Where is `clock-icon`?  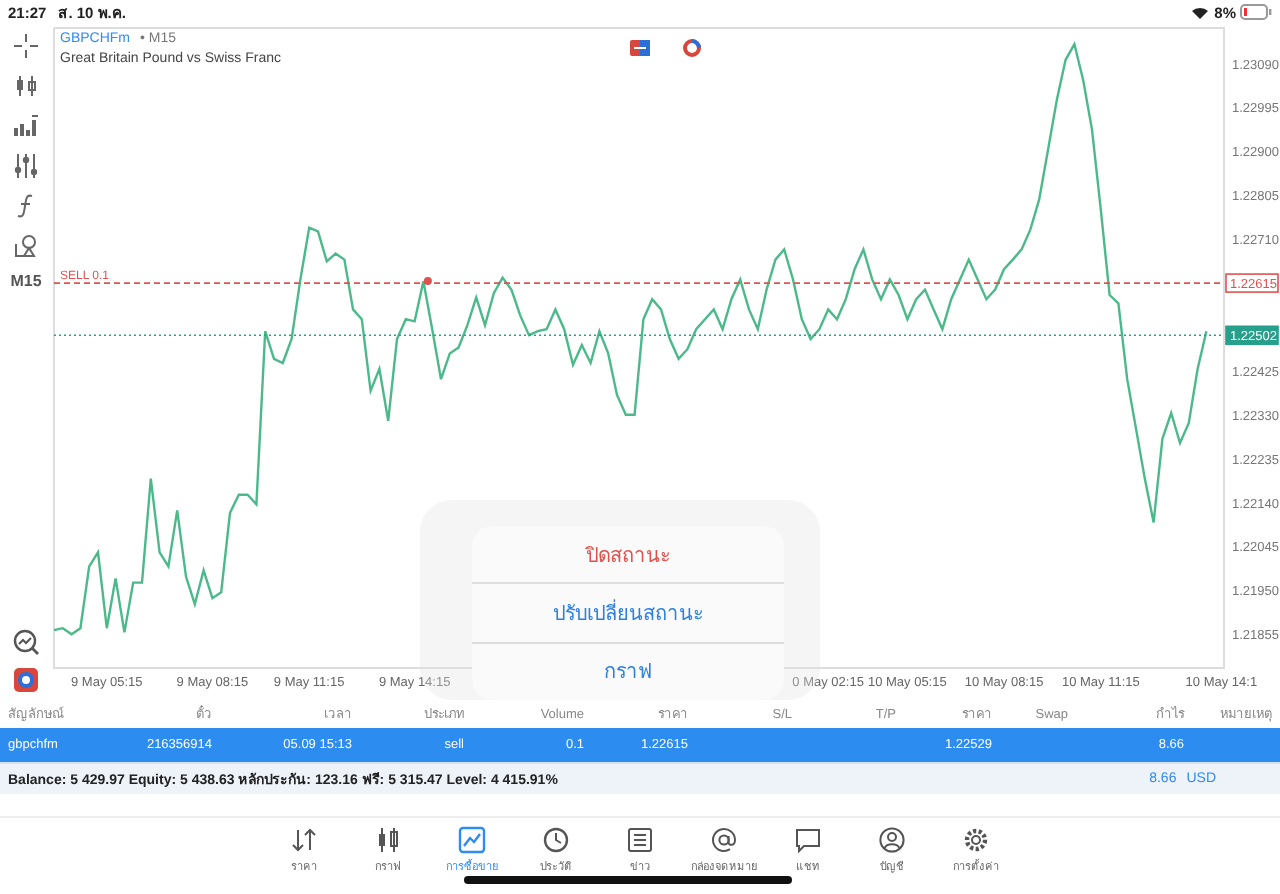
clock-icon is located at coordinates (556, 840).